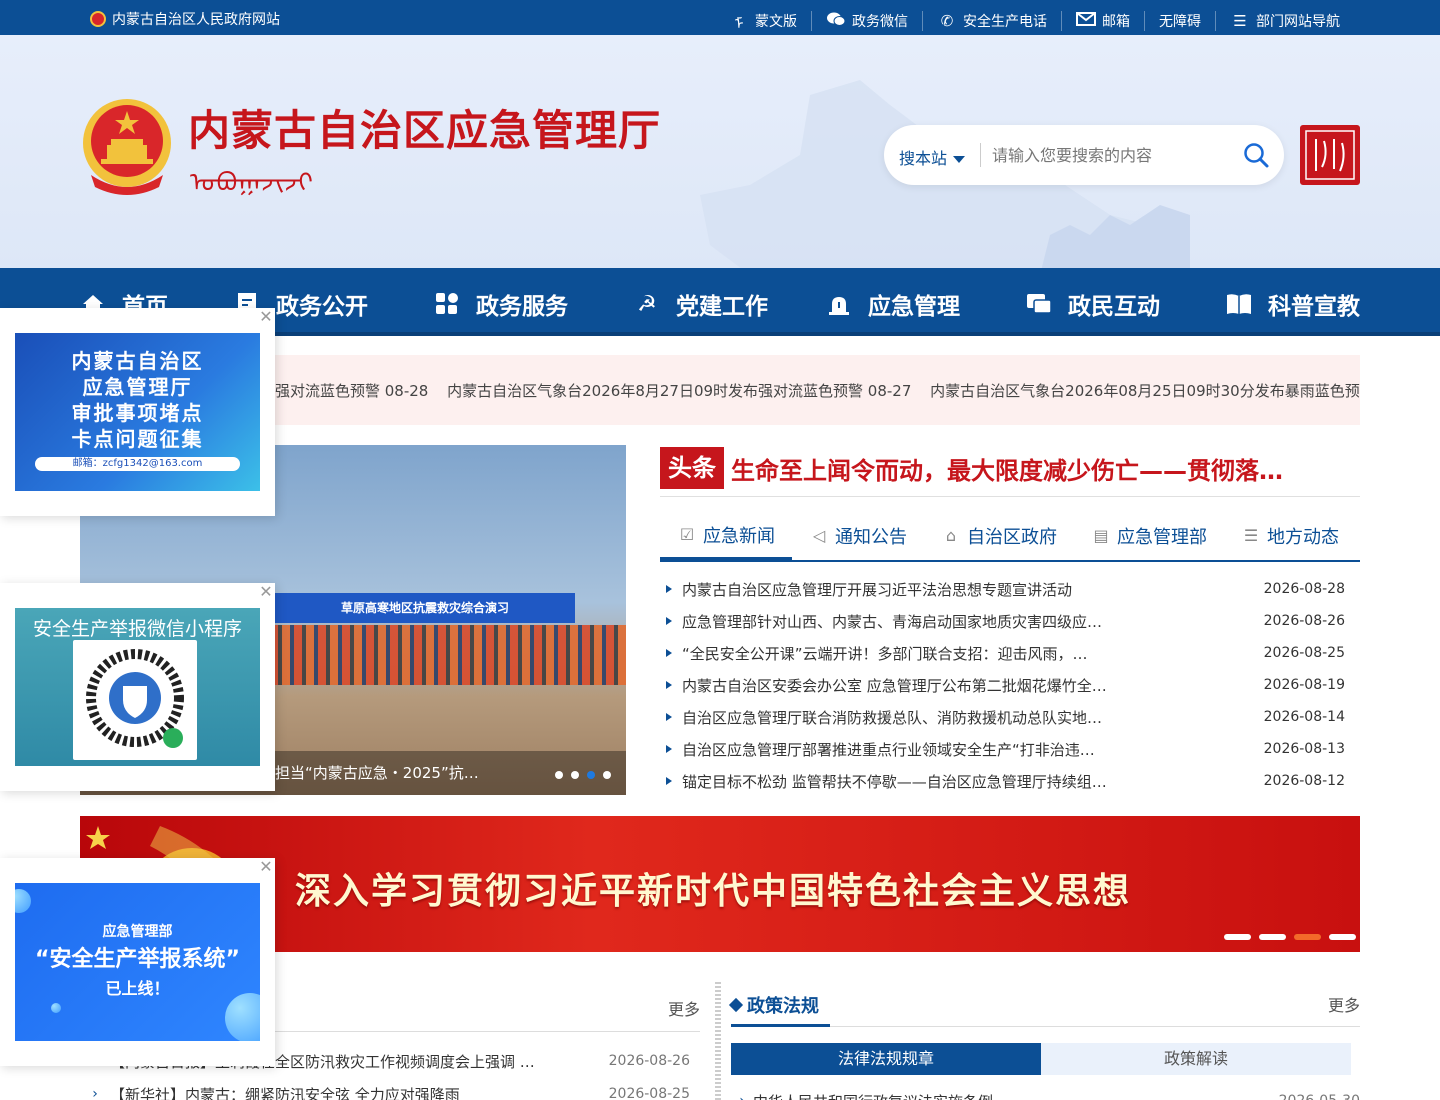 This screenshot has width=1440, height=1100. I want to click on ticker-item: 市强对流蓝色预警 08-28, so click(344, 391).